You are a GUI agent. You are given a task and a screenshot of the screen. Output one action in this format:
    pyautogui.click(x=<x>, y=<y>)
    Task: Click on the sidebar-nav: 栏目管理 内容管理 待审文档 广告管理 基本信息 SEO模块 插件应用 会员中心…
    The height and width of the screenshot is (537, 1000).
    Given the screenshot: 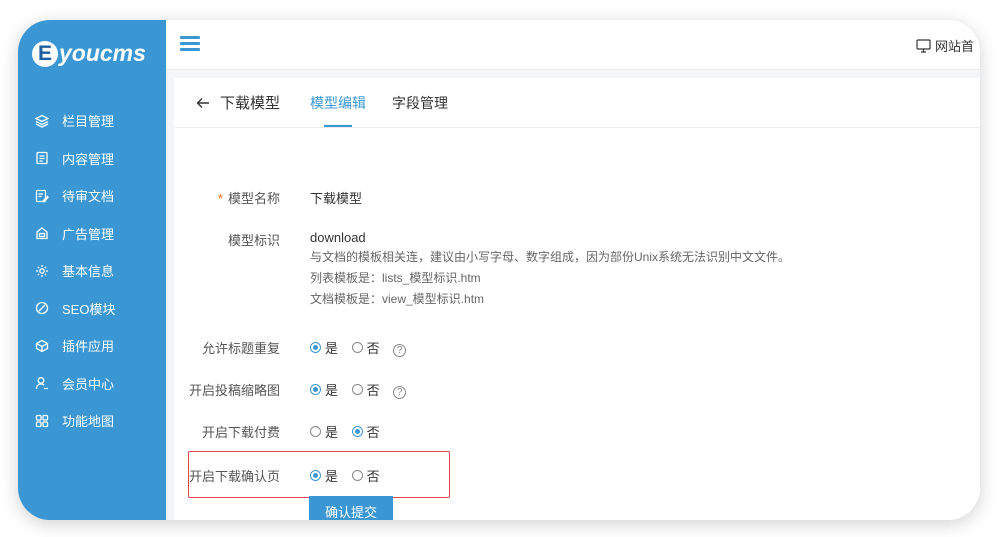 What is the action you would take?
    pyautogui.click(x=92, y=271)
    